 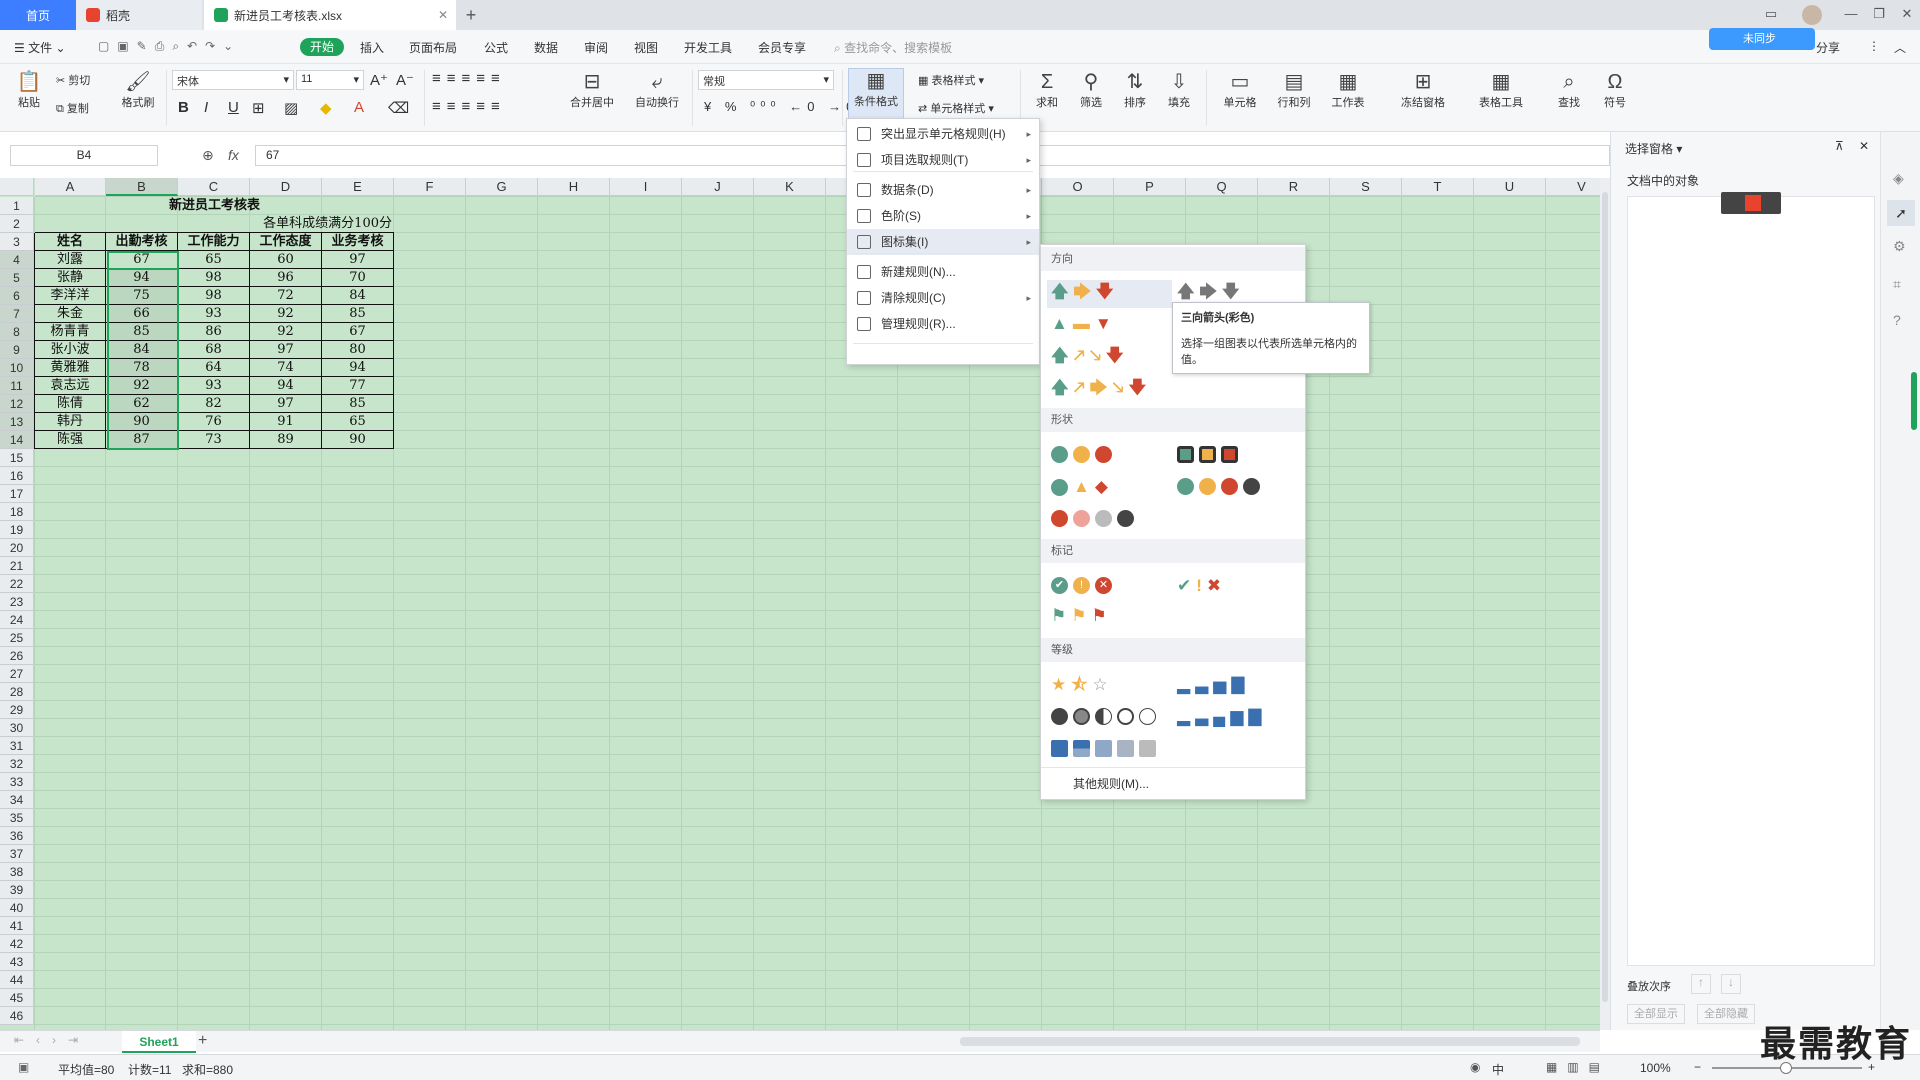 What do you see at coordinates (233, 107) in the screenshot?
I see `underline-icon: U` at bounding box center [233, 107].